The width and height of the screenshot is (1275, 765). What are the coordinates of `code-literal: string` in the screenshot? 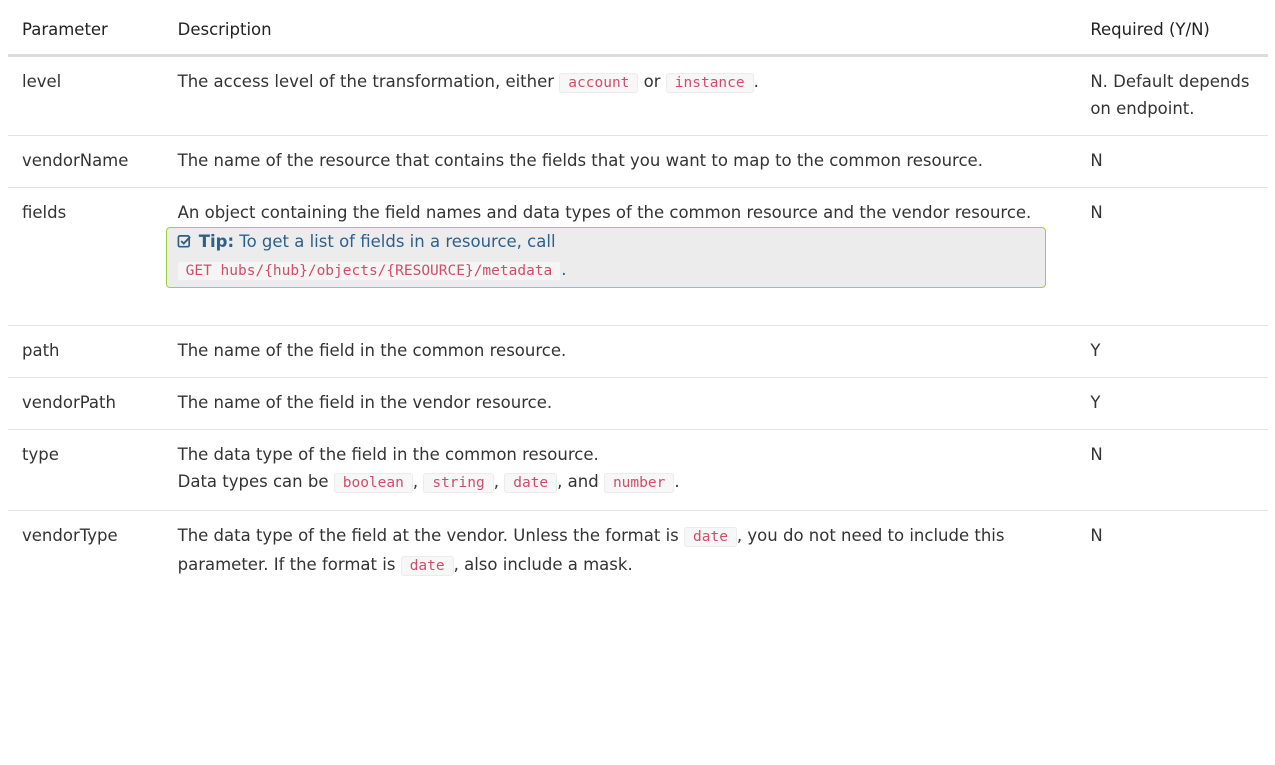 It's located at (458, 483).